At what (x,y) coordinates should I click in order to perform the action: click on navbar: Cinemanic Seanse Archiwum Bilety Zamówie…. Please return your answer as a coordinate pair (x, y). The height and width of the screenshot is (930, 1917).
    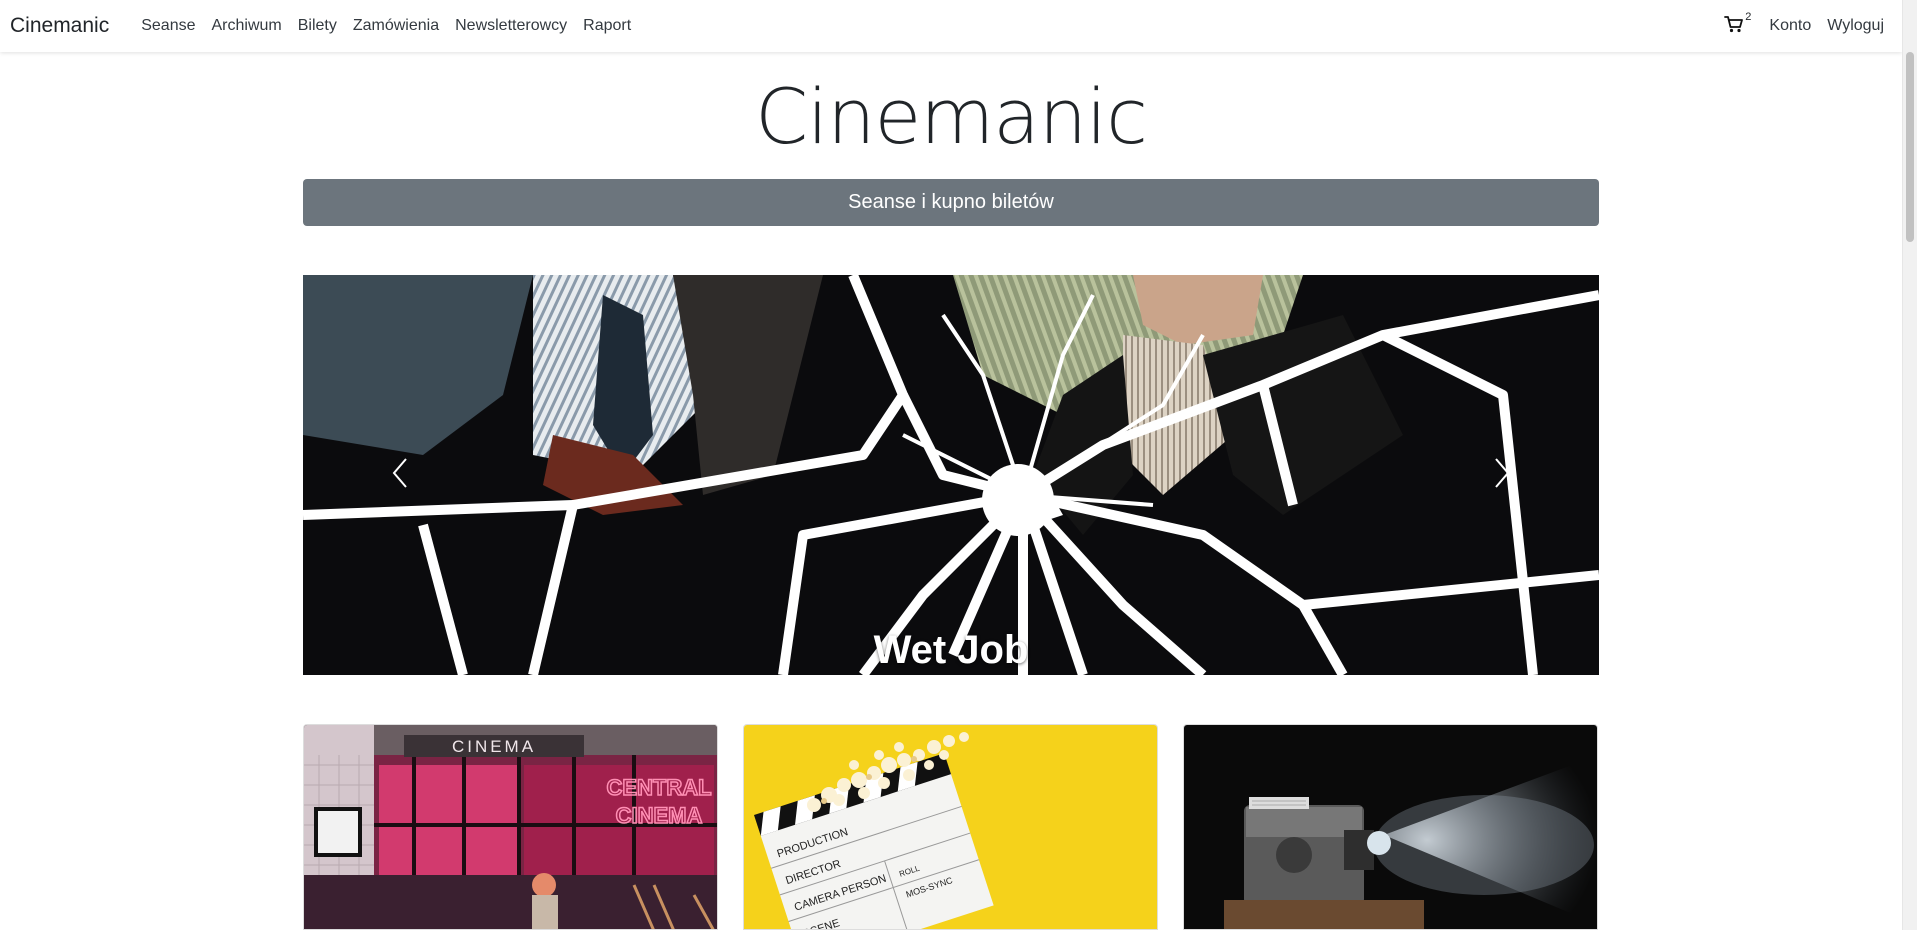
    Looking at the image, I should click on (951, 26).